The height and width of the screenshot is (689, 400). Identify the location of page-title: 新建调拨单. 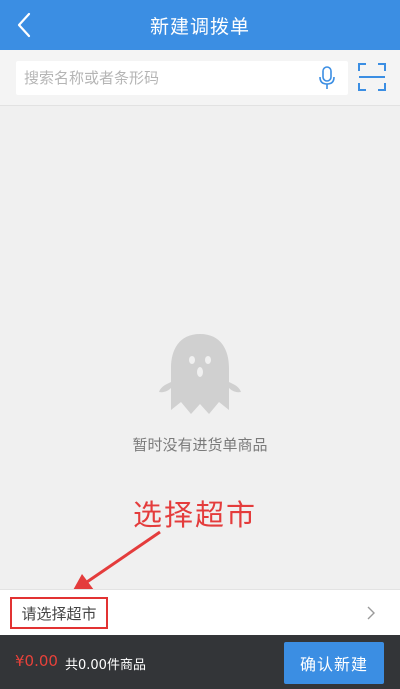
(199, 26).